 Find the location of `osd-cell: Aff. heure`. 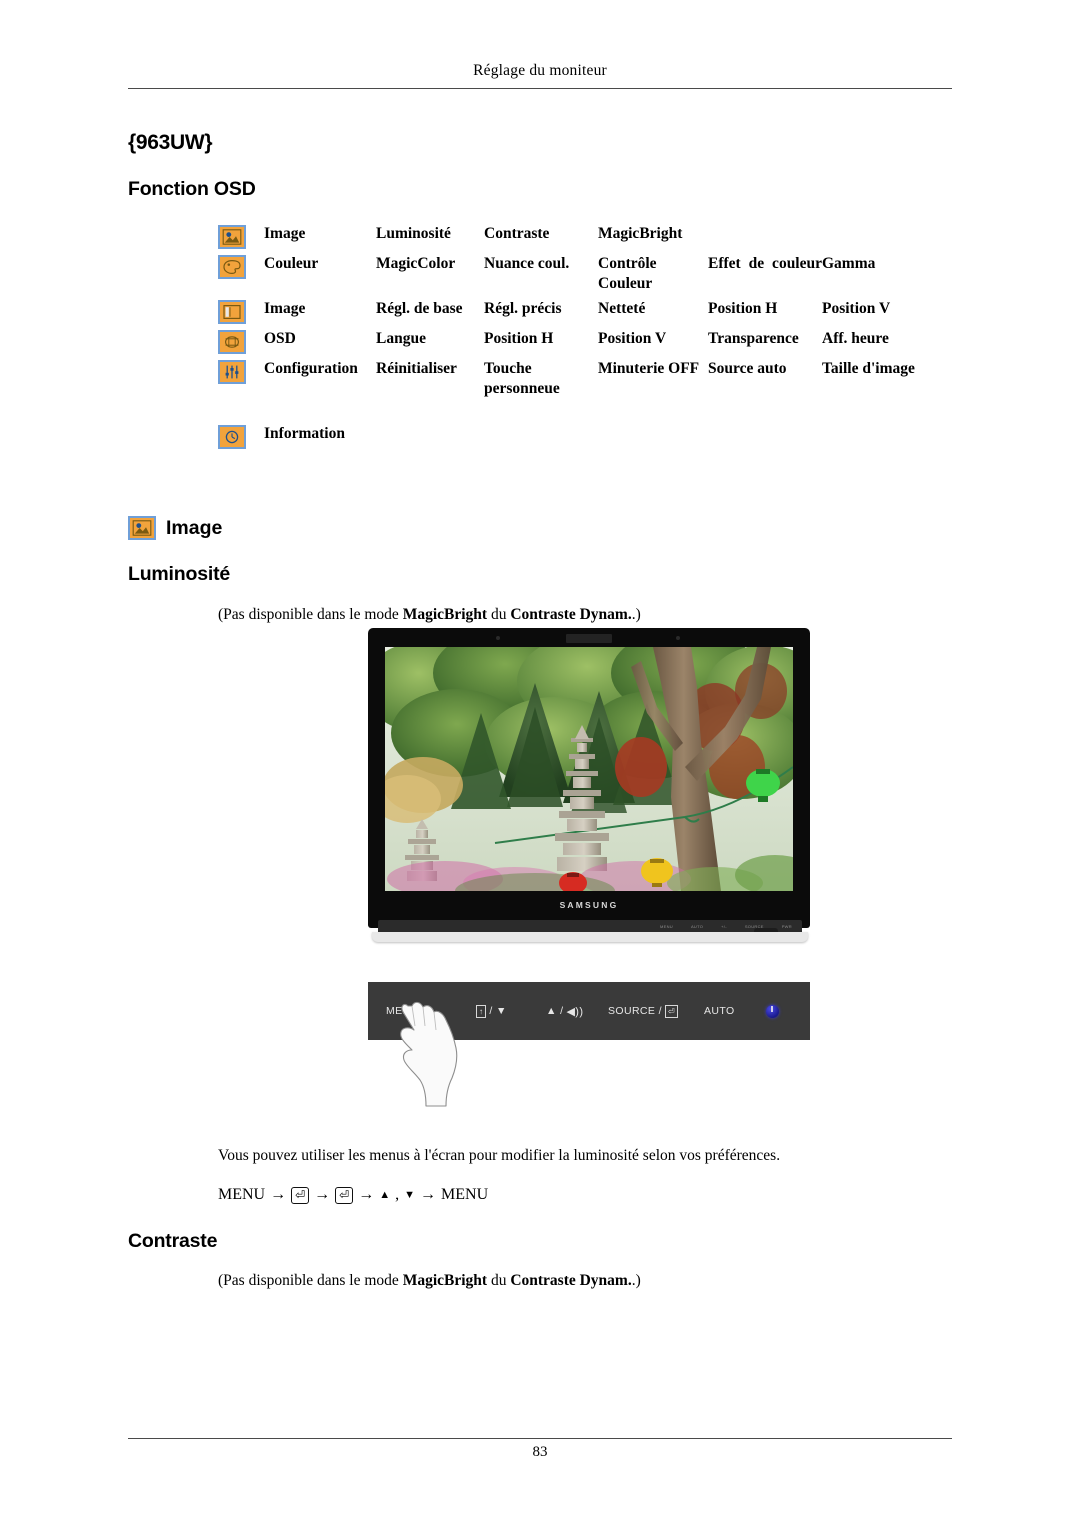

osd-cell: Aff. heure is located at coordinates (855, 338).